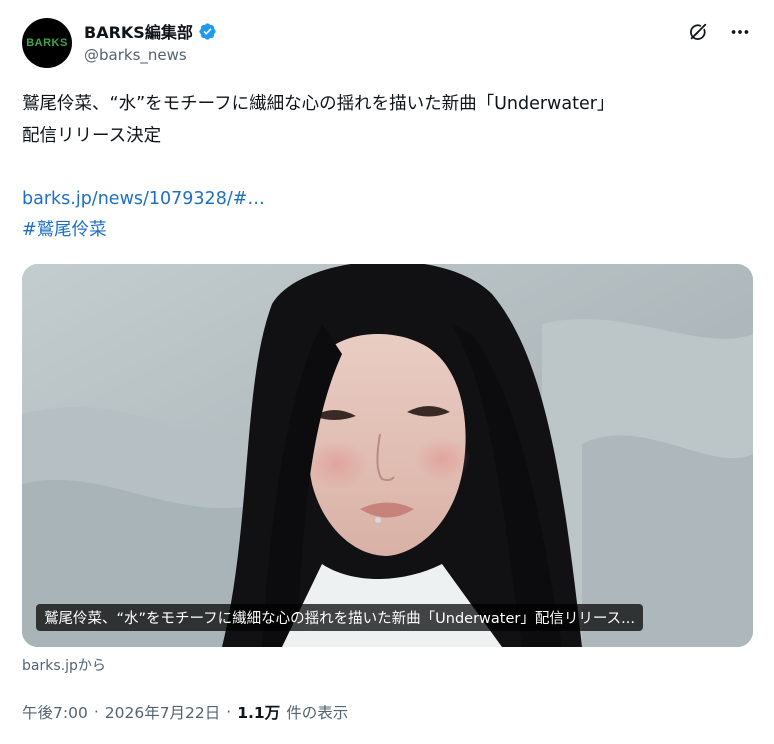  I want to click on tweet-date: 2026年7月22日, so click(163, 712).